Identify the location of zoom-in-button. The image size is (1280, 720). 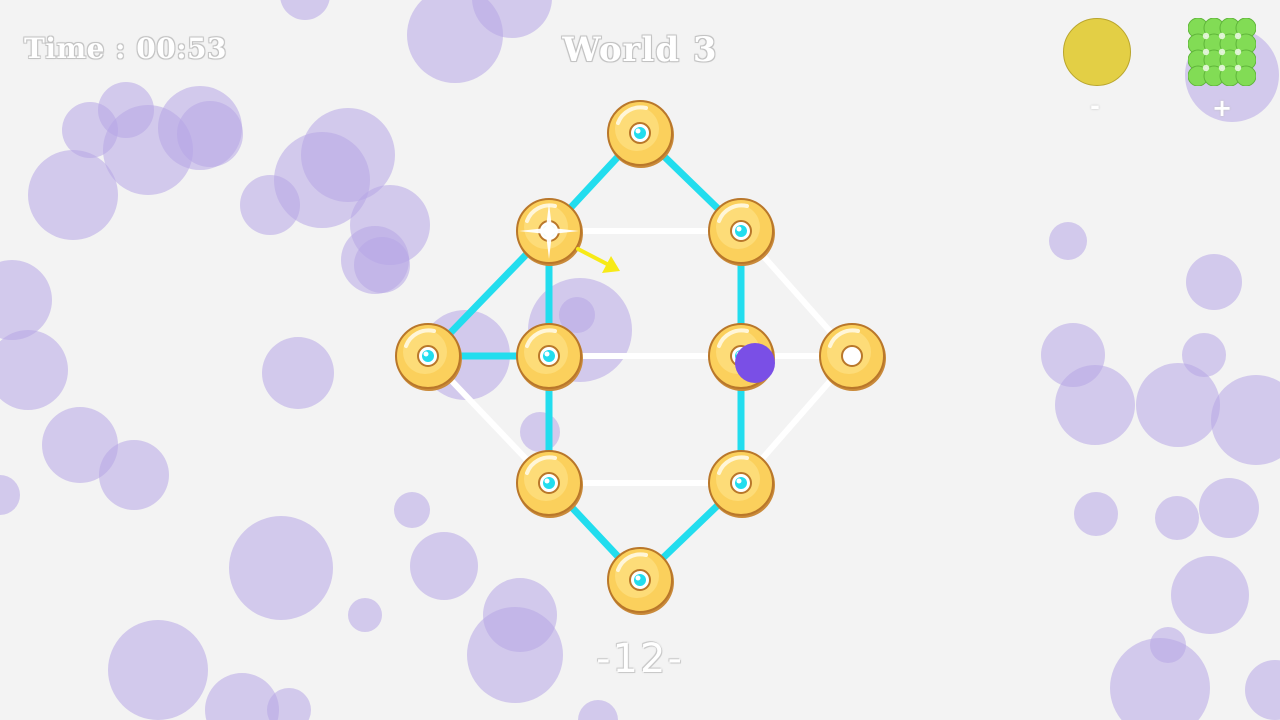
(1222, 52).